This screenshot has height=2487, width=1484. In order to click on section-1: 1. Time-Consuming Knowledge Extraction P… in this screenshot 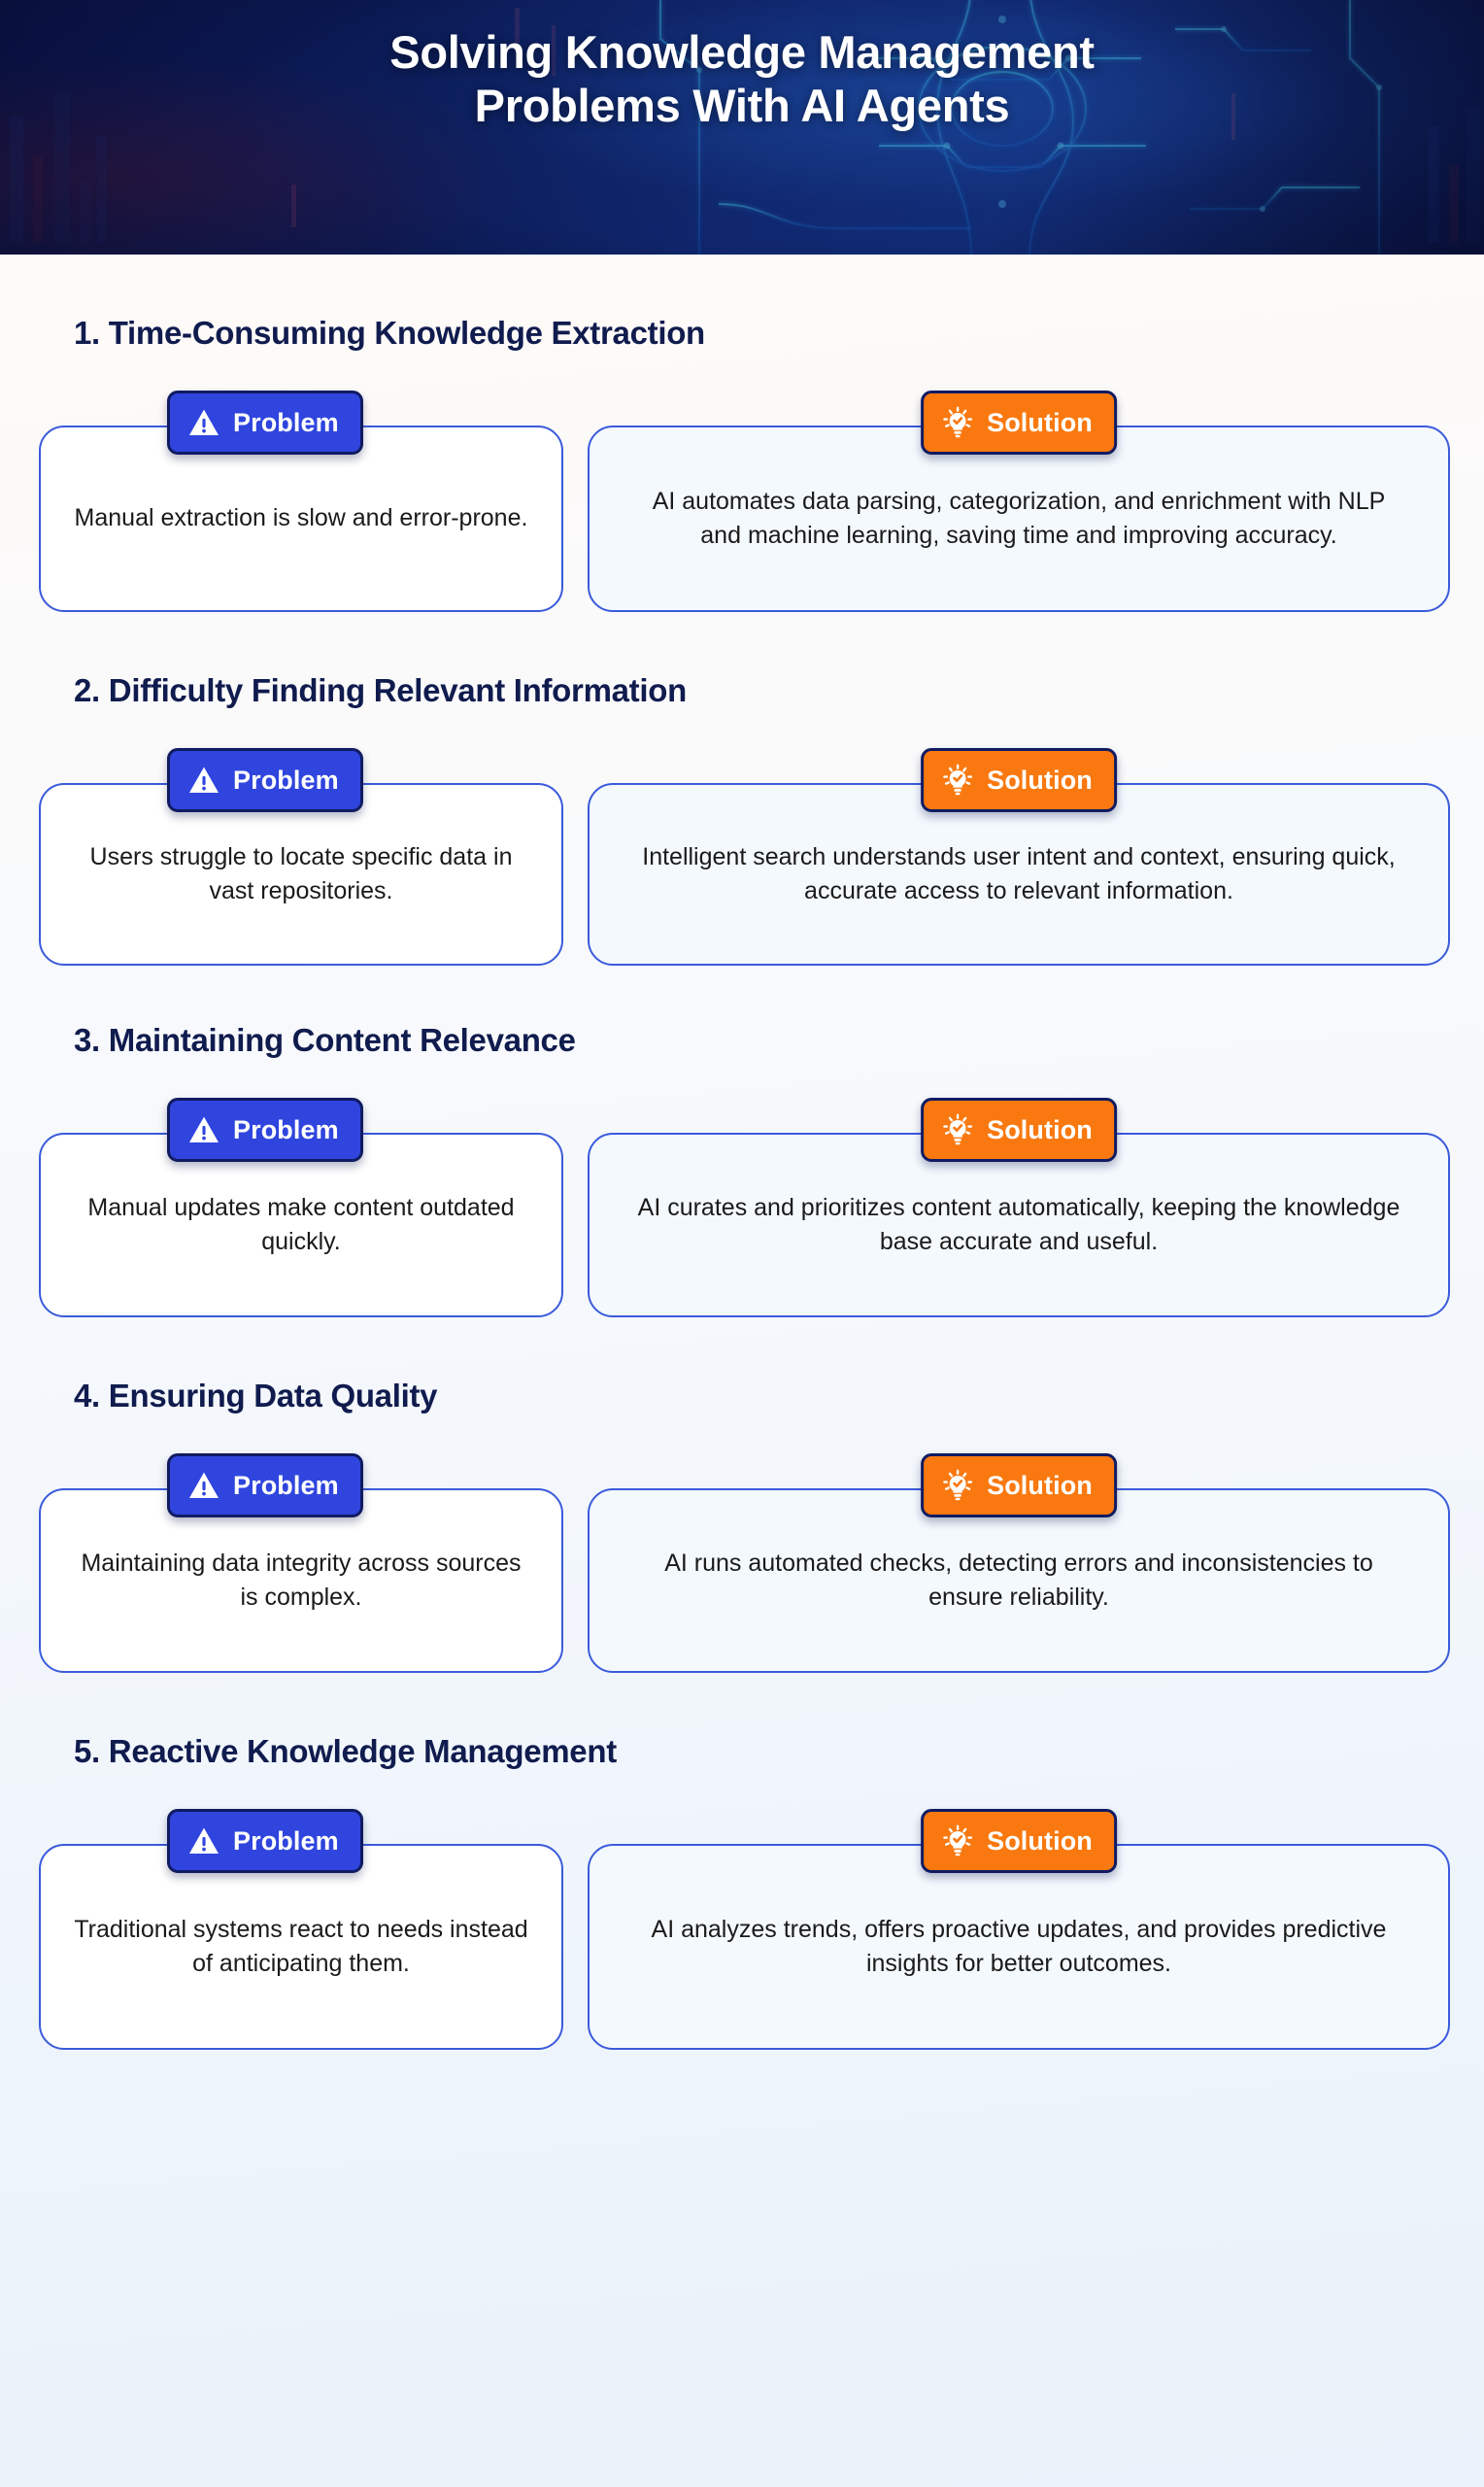, I will do `click(742, 433)`.